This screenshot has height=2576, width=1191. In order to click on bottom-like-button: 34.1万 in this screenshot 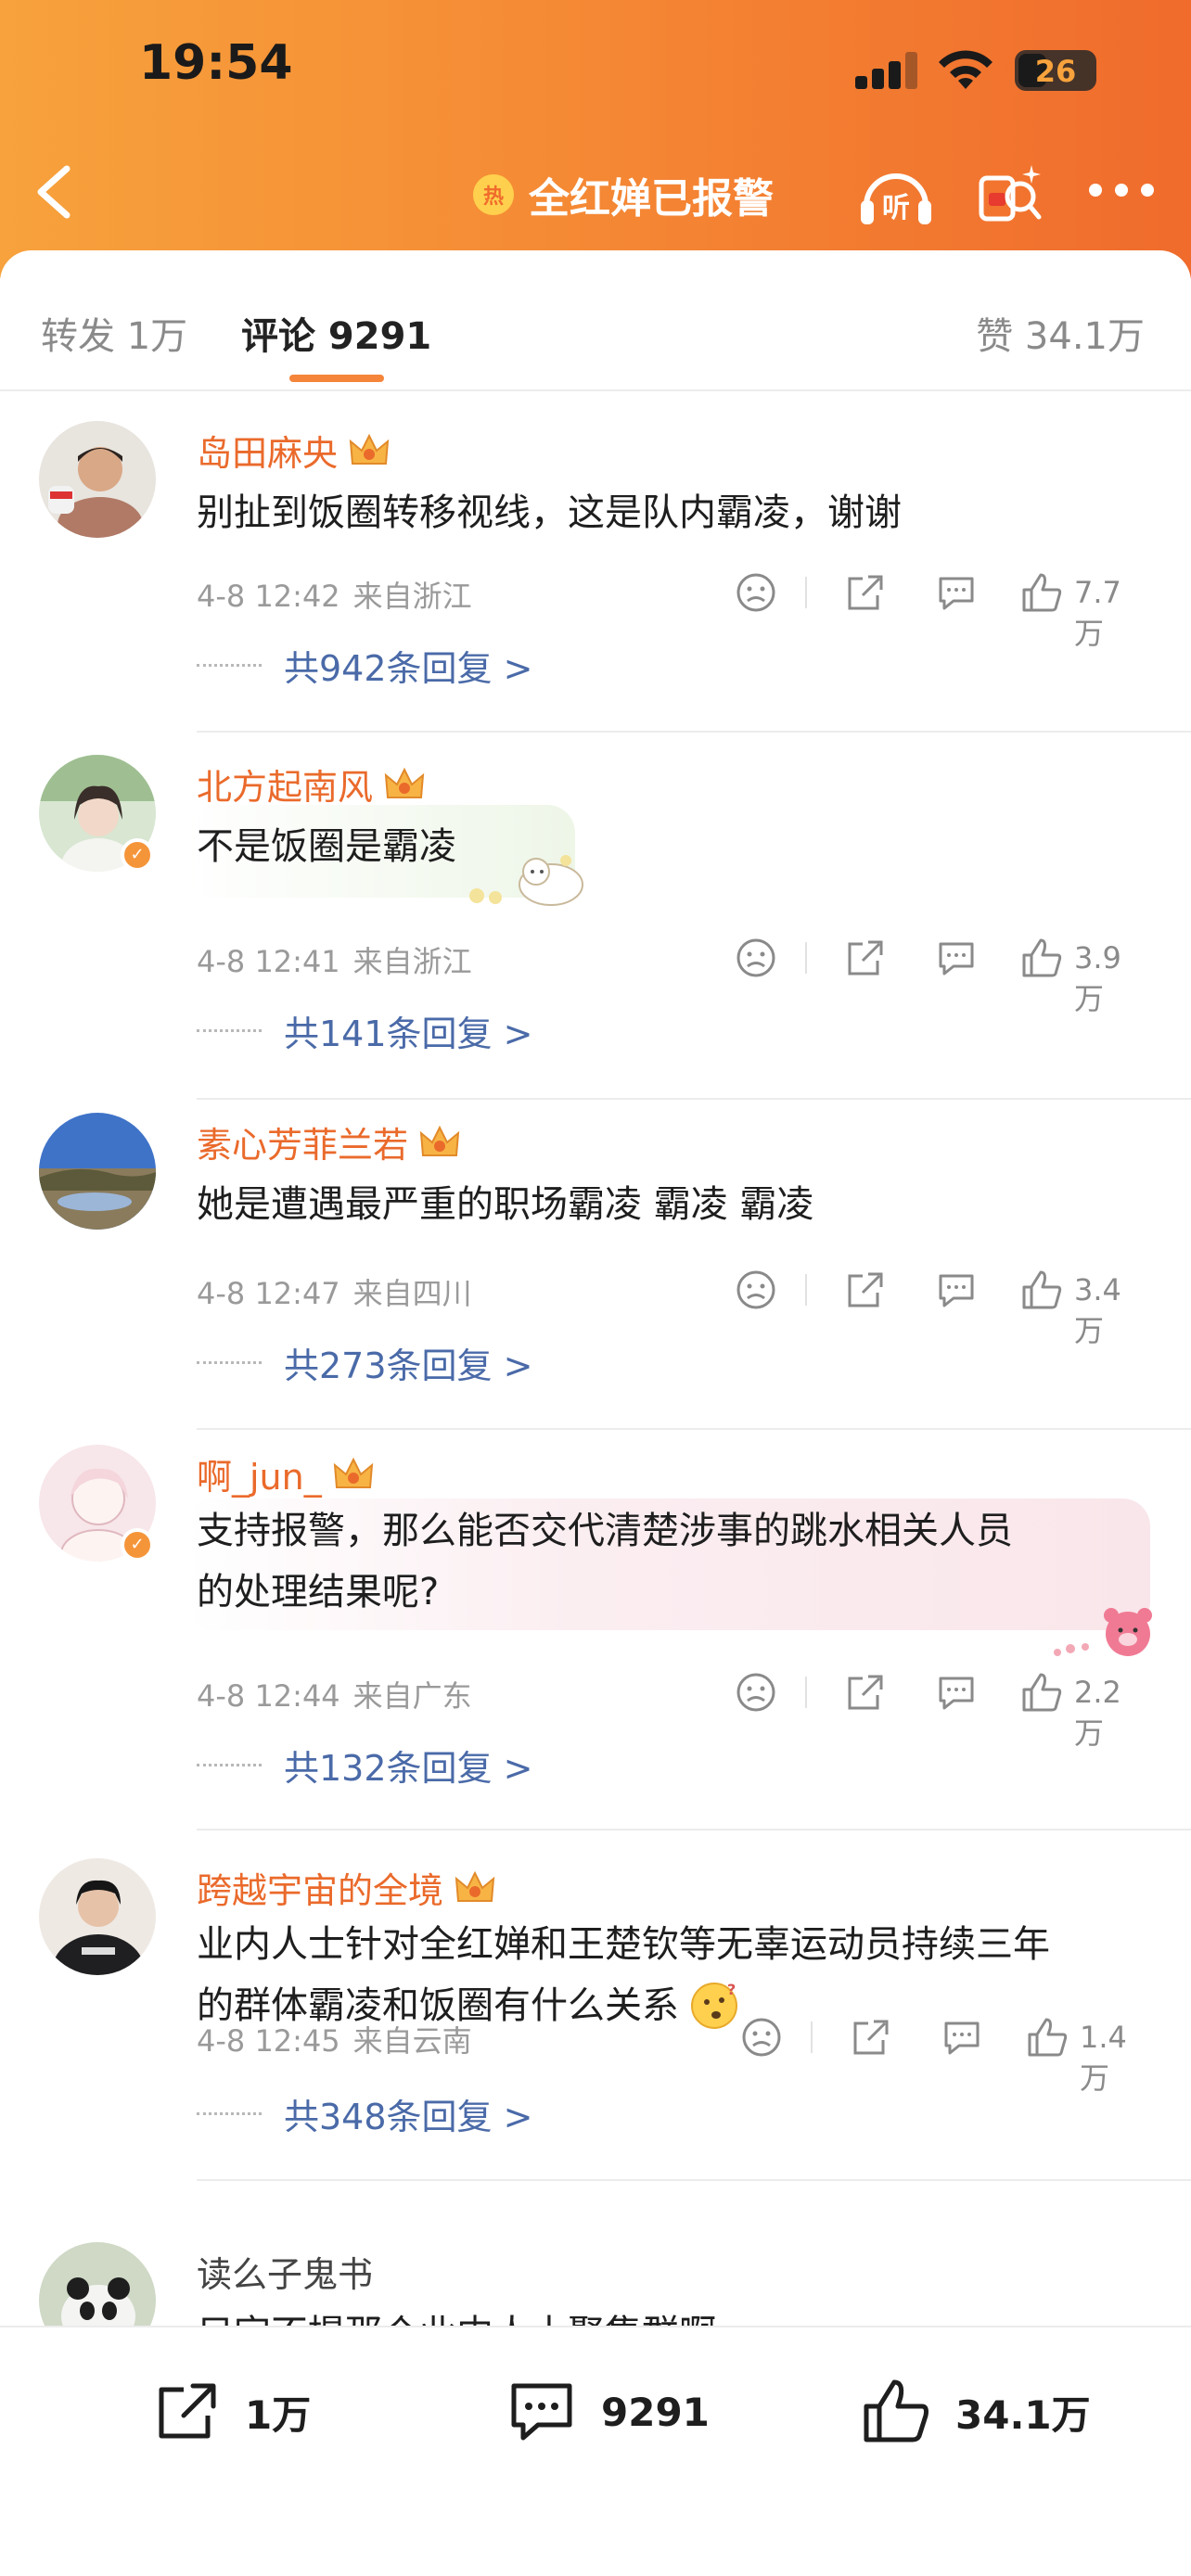, I will do `click(975, 2412)`.